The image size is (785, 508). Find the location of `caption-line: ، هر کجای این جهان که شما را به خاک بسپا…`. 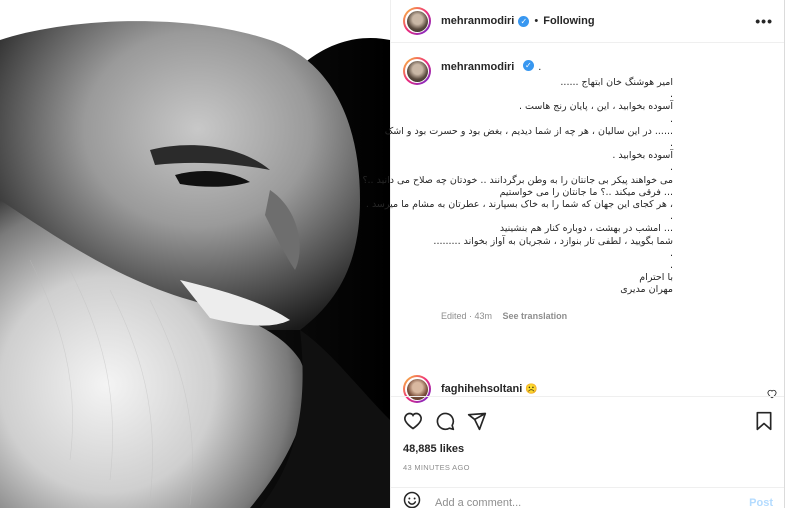

caption-line: ، هر کجای این جهان که شما را به خاک بسپا… is located at coordinates (519, 205).